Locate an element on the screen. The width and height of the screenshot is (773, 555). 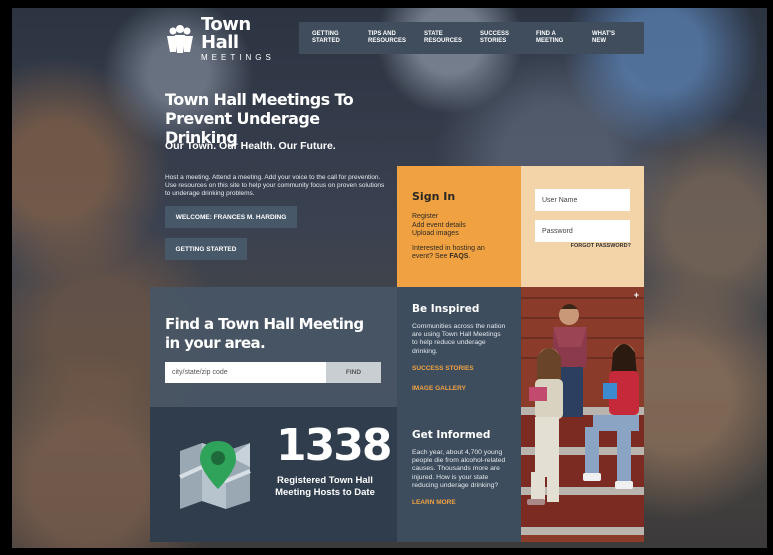
find-button: FIND is located at coordinates (353, 372).